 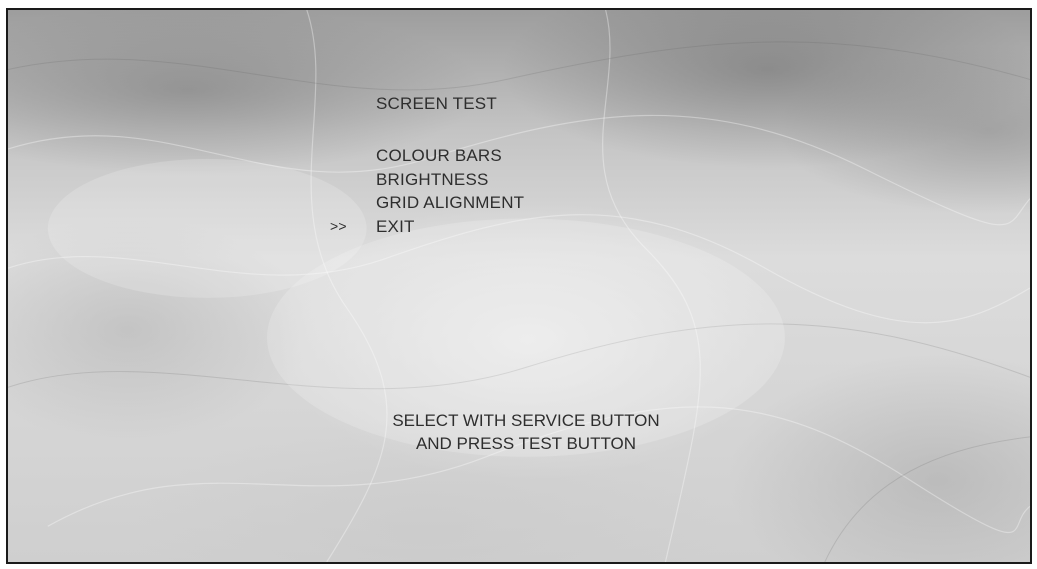 I want to click on page-title: SCREEN TEST, so click(x=436, y=103).